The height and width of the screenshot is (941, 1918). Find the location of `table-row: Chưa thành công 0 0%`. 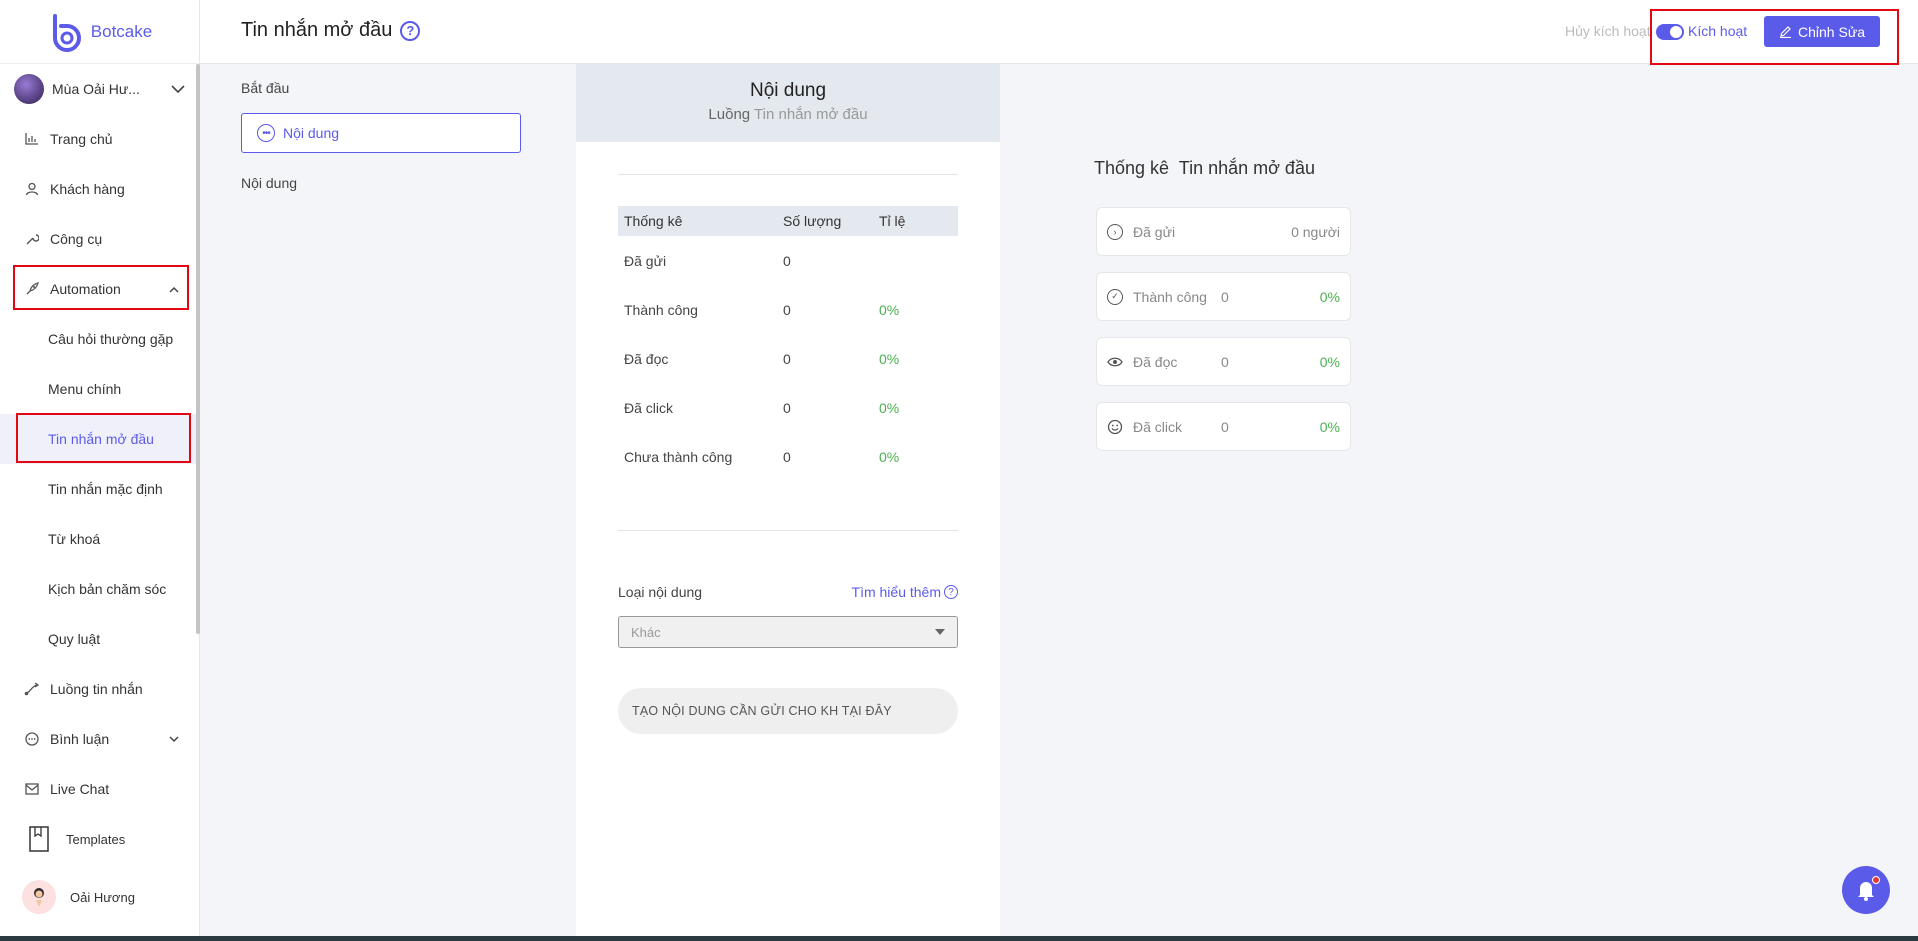

table-row: Chưa thành công 0 0% is located at coordinates (788, 456).